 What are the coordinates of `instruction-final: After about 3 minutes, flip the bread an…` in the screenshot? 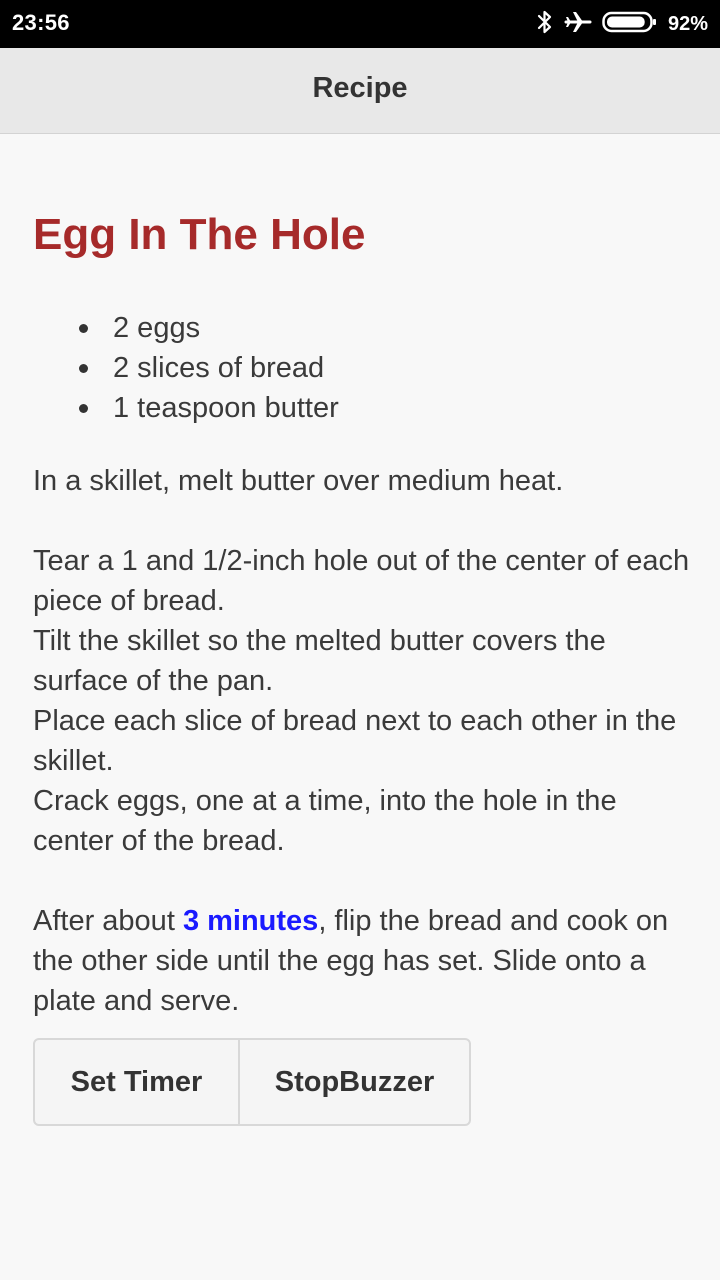 It's located at (363, 961).